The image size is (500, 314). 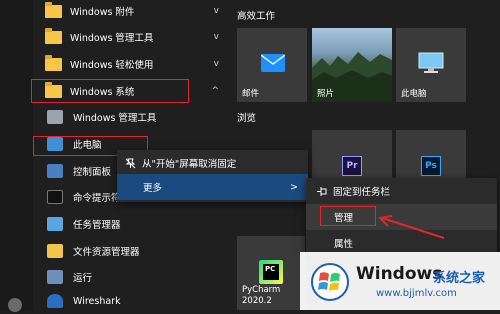 I want to click on admin-tools-icon, so click(x=55, y=117).